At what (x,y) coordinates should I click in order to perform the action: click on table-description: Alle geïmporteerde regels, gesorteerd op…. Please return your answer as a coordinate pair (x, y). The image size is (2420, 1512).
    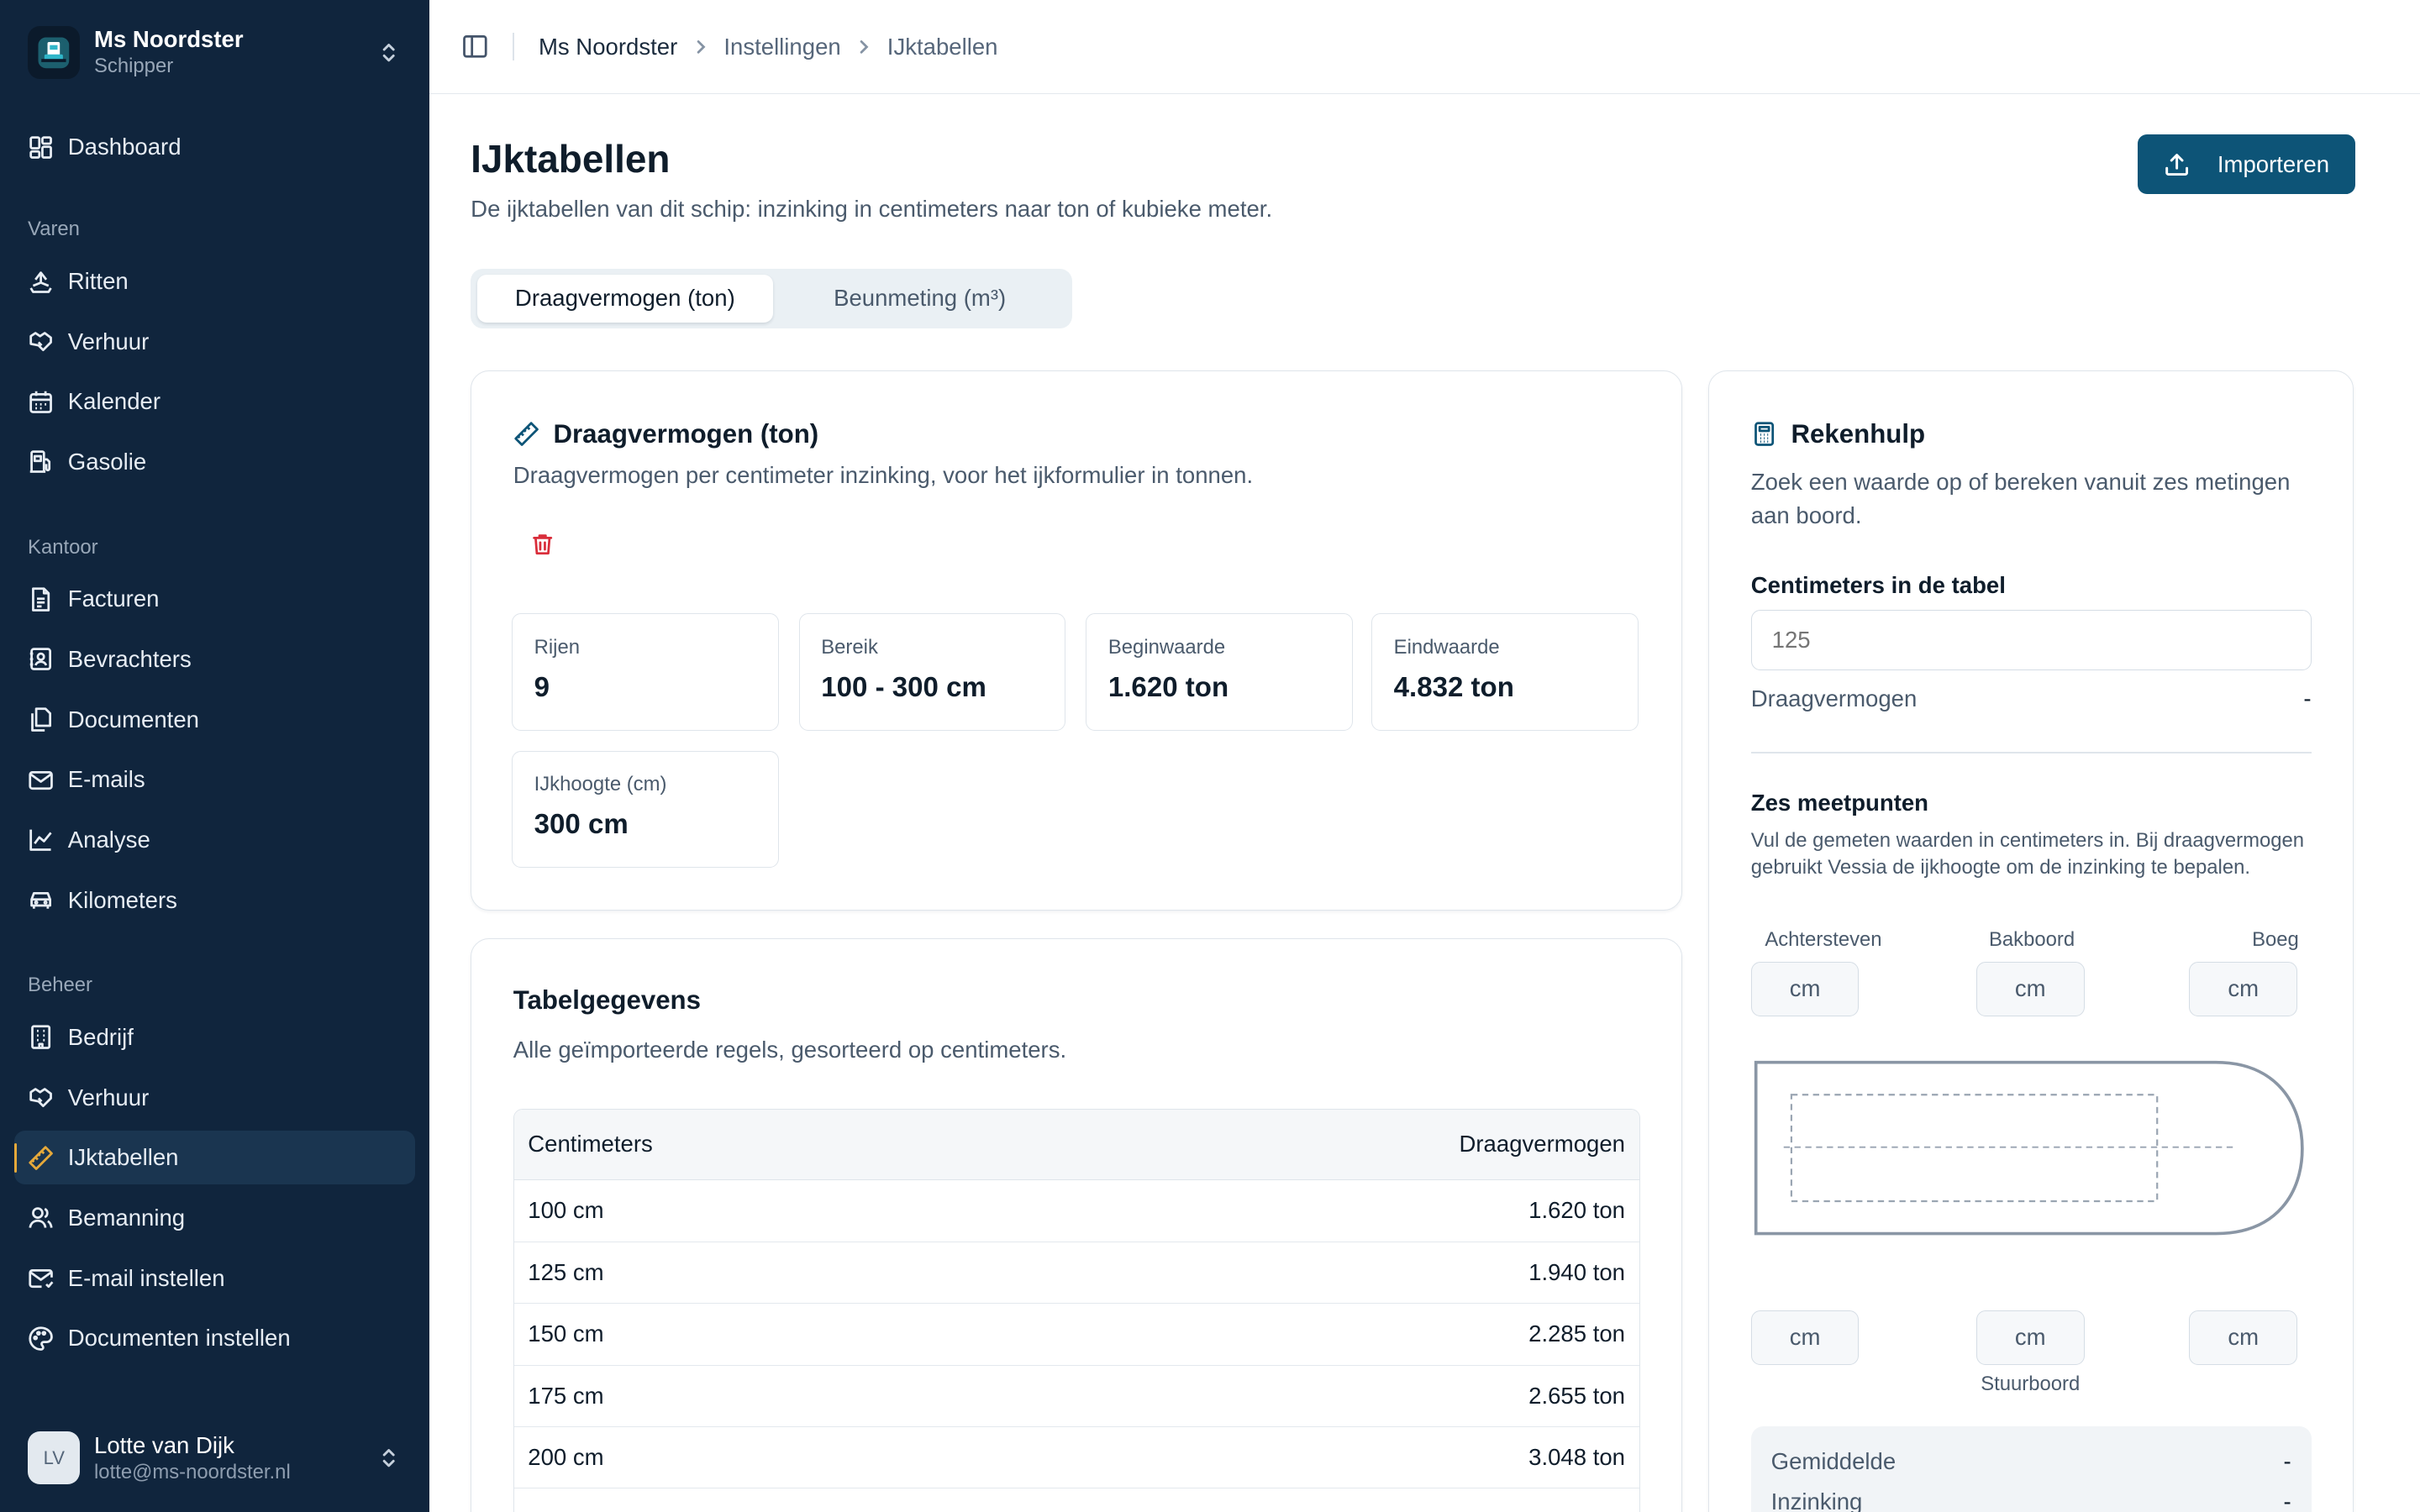
    Looking at the image, I should click on (790, 1049).